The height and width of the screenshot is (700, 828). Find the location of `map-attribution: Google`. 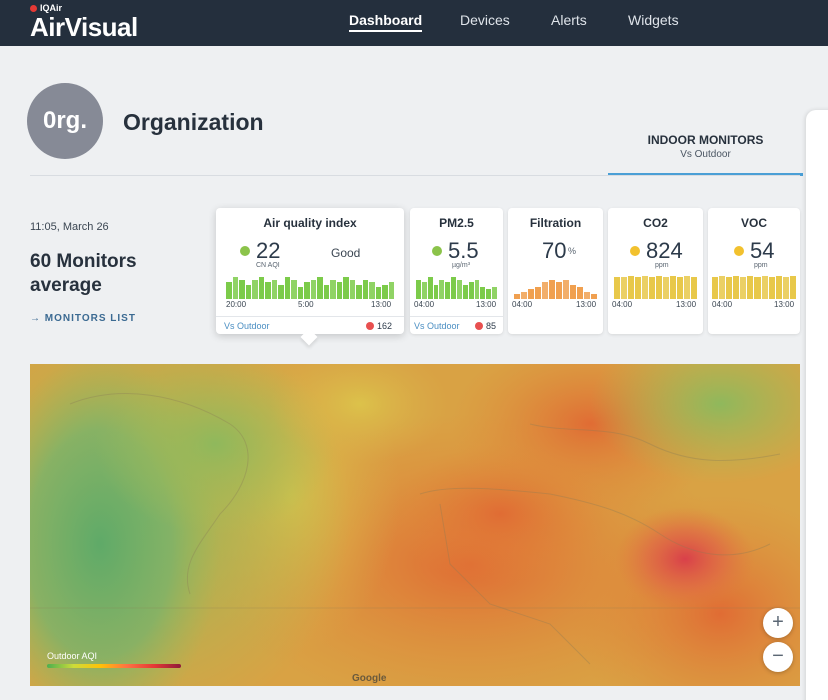

map-attribution: Google is located at coordinates (369, 678).